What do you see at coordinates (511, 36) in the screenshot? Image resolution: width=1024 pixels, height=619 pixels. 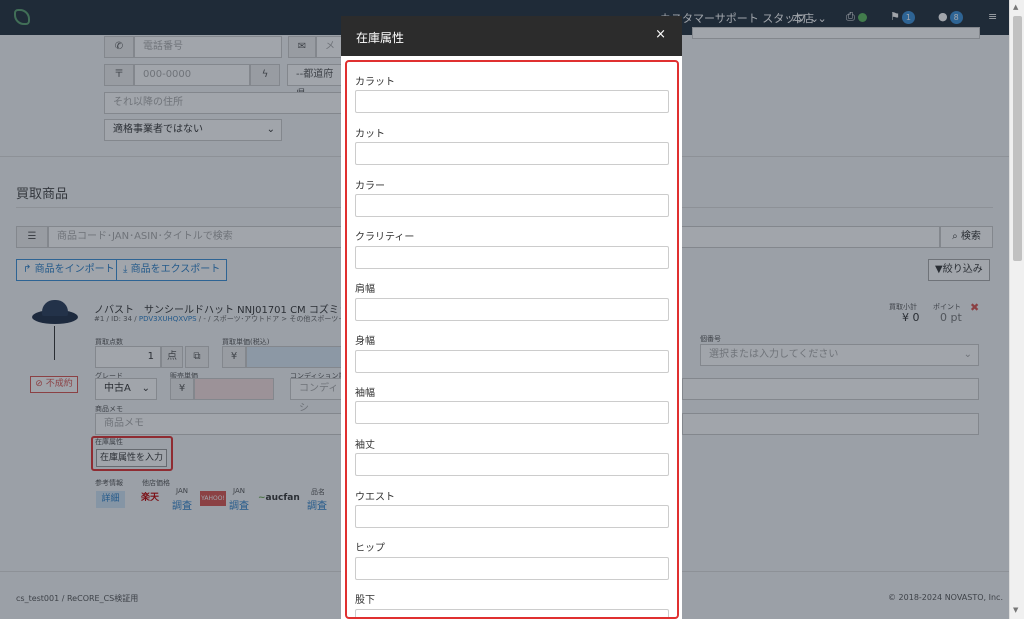 I see `modal-header: 在庫属性 ×` at bounding box center [511, 36].